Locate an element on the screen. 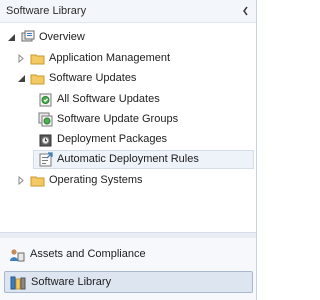  pane-title: Software Library is located at coordinates (46, 11).